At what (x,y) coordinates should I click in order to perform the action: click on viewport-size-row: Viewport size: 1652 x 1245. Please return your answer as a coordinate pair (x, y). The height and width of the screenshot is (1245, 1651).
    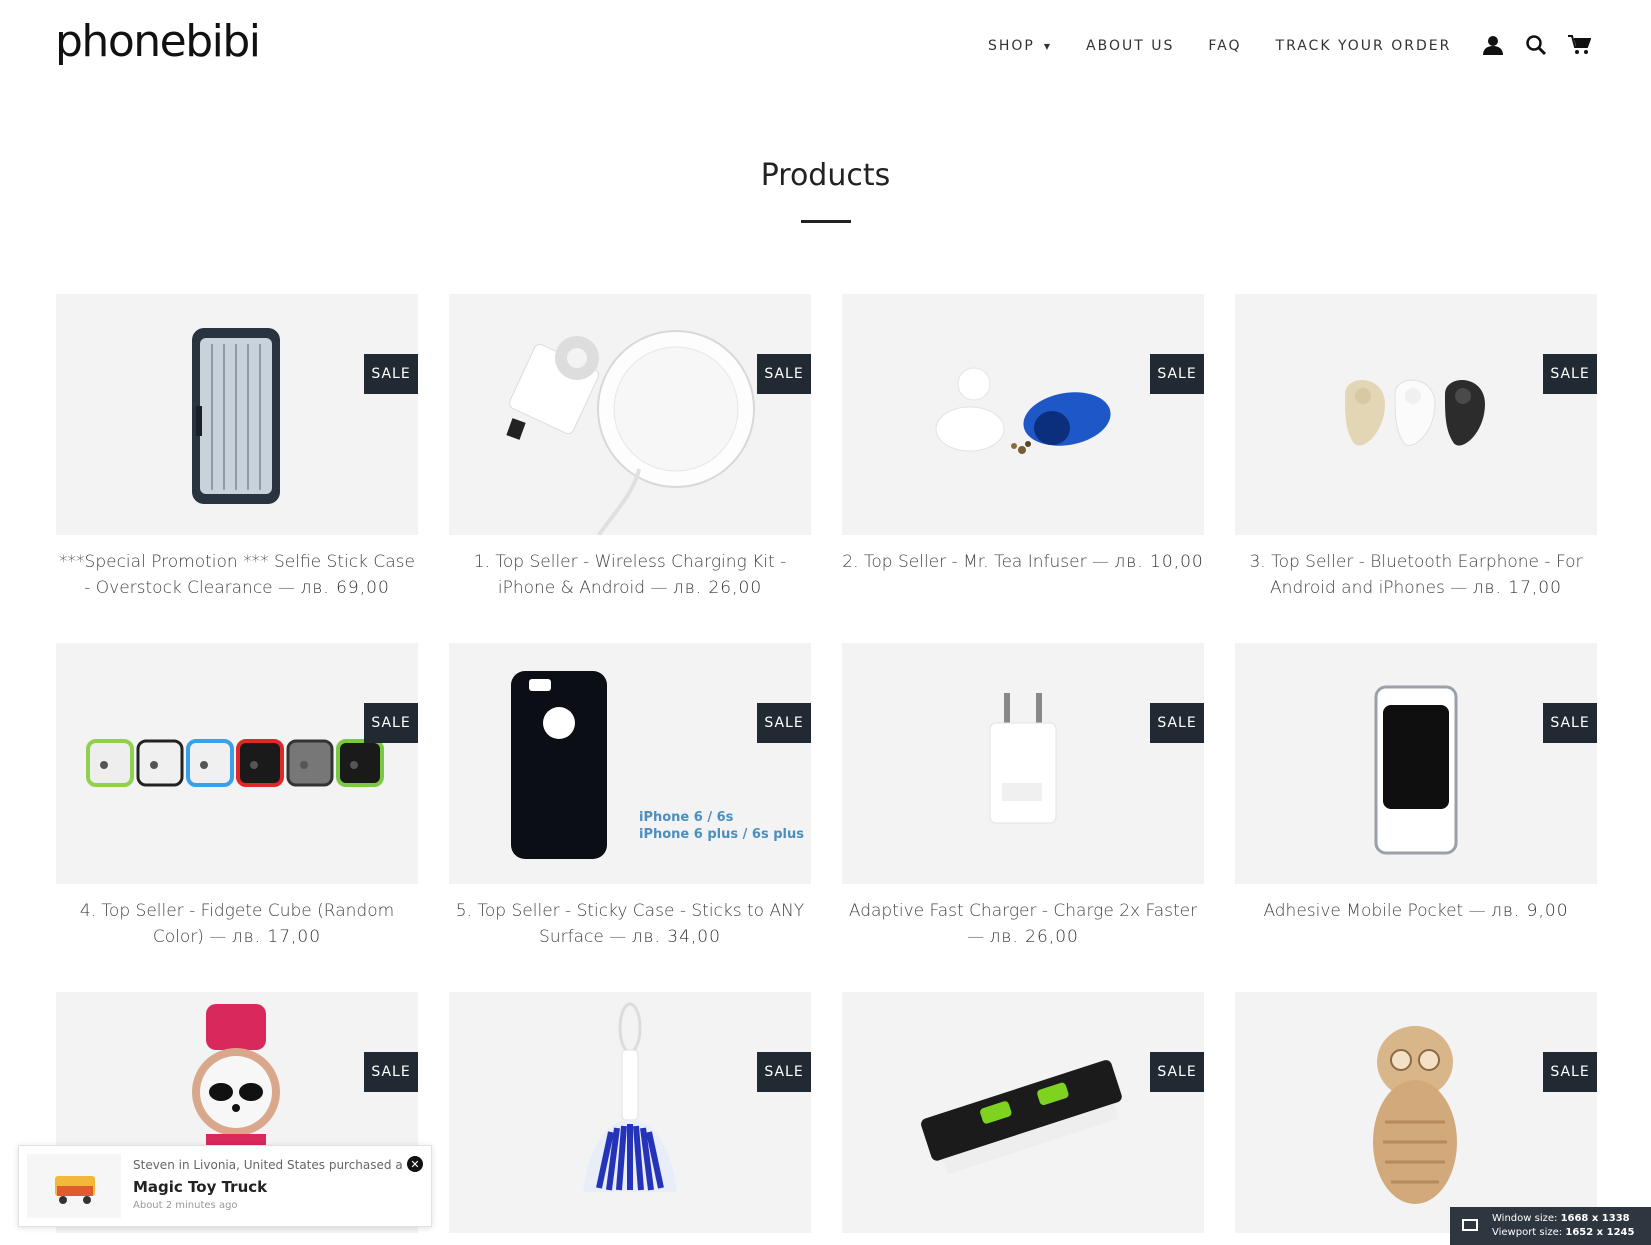
    Looking at the image, I should click on (1563, 1232).